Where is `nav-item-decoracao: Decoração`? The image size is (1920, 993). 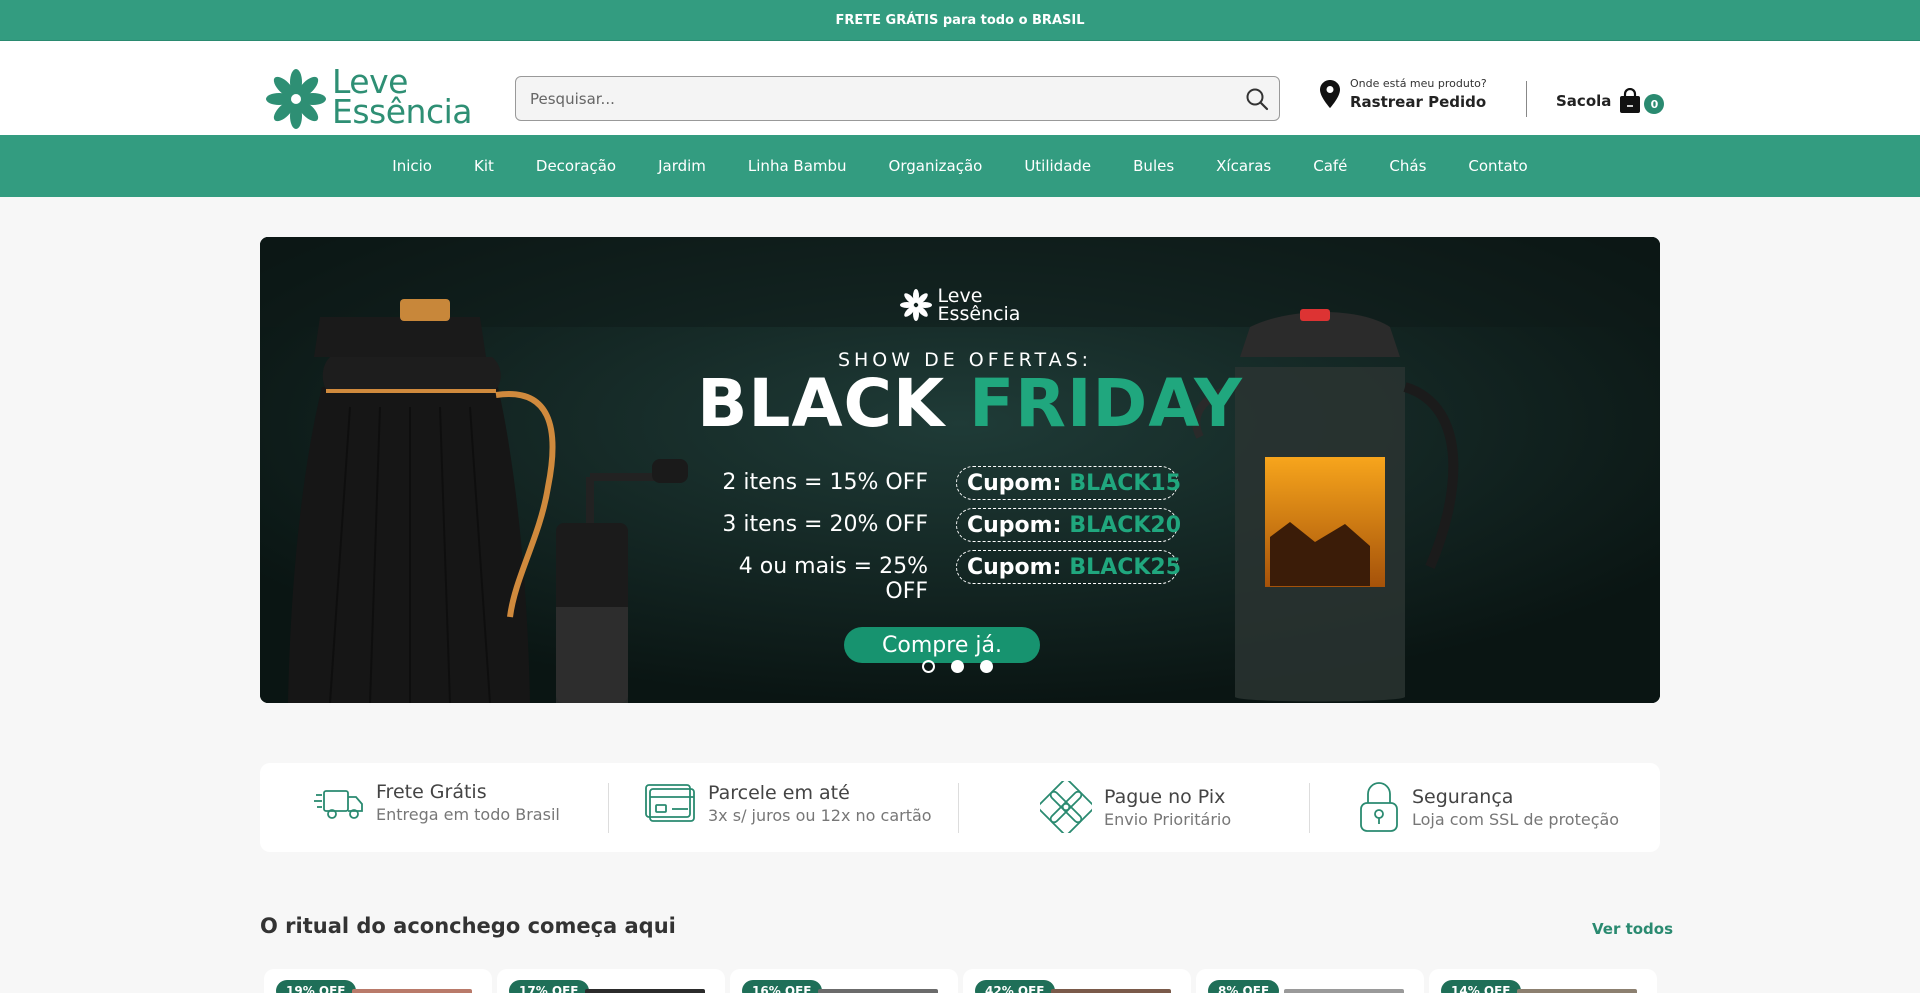
nav-item-decoracao: Decoração is located at coordinates (576, 166).